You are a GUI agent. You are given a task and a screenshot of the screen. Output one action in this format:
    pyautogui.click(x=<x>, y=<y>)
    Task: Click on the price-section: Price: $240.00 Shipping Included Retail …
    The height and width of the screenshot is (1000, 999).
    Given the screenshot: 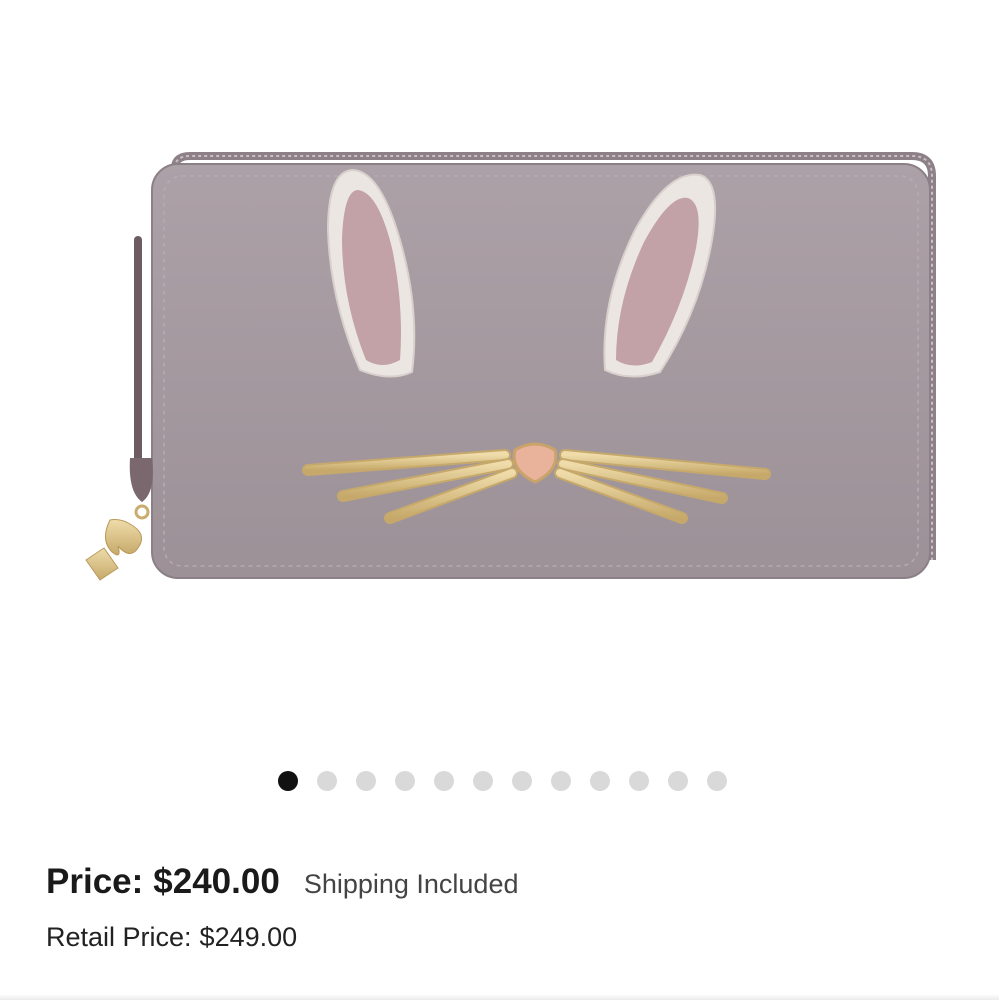 What is the action you would take?
    pyautogui.click(x=506, y=907)
    